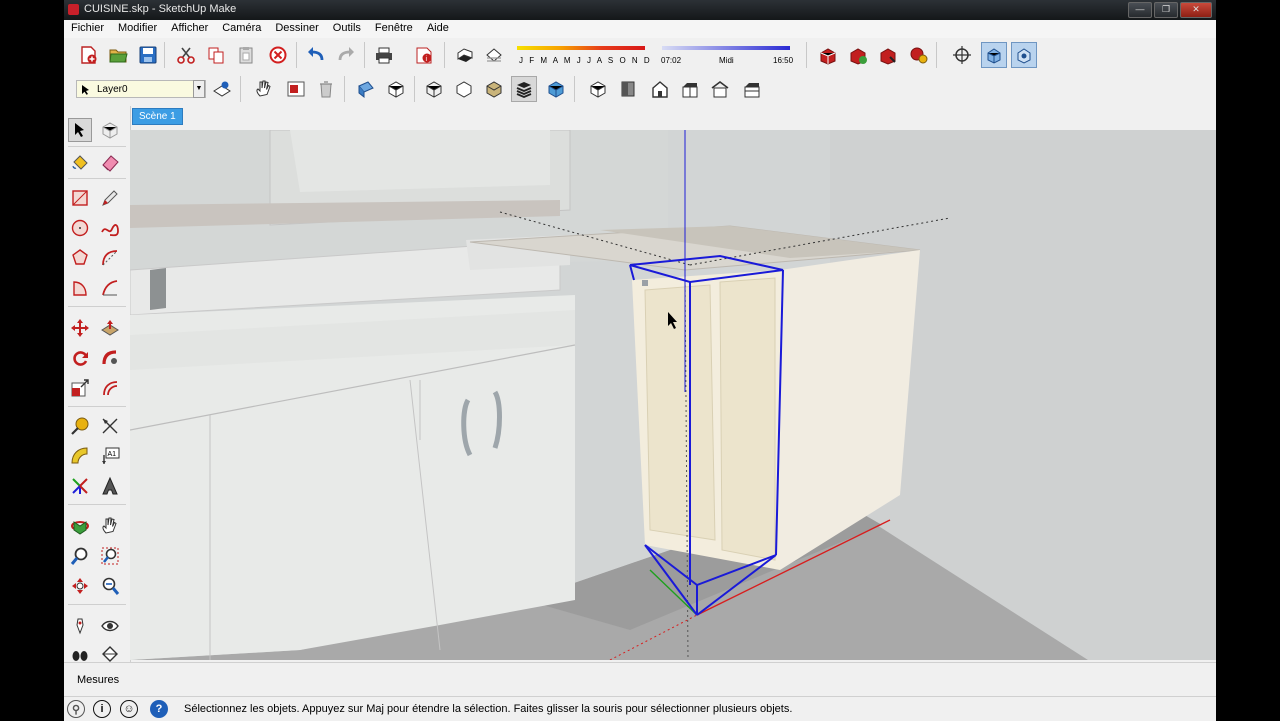  I want to click on menu-aide: Aide, so click(438, 29).